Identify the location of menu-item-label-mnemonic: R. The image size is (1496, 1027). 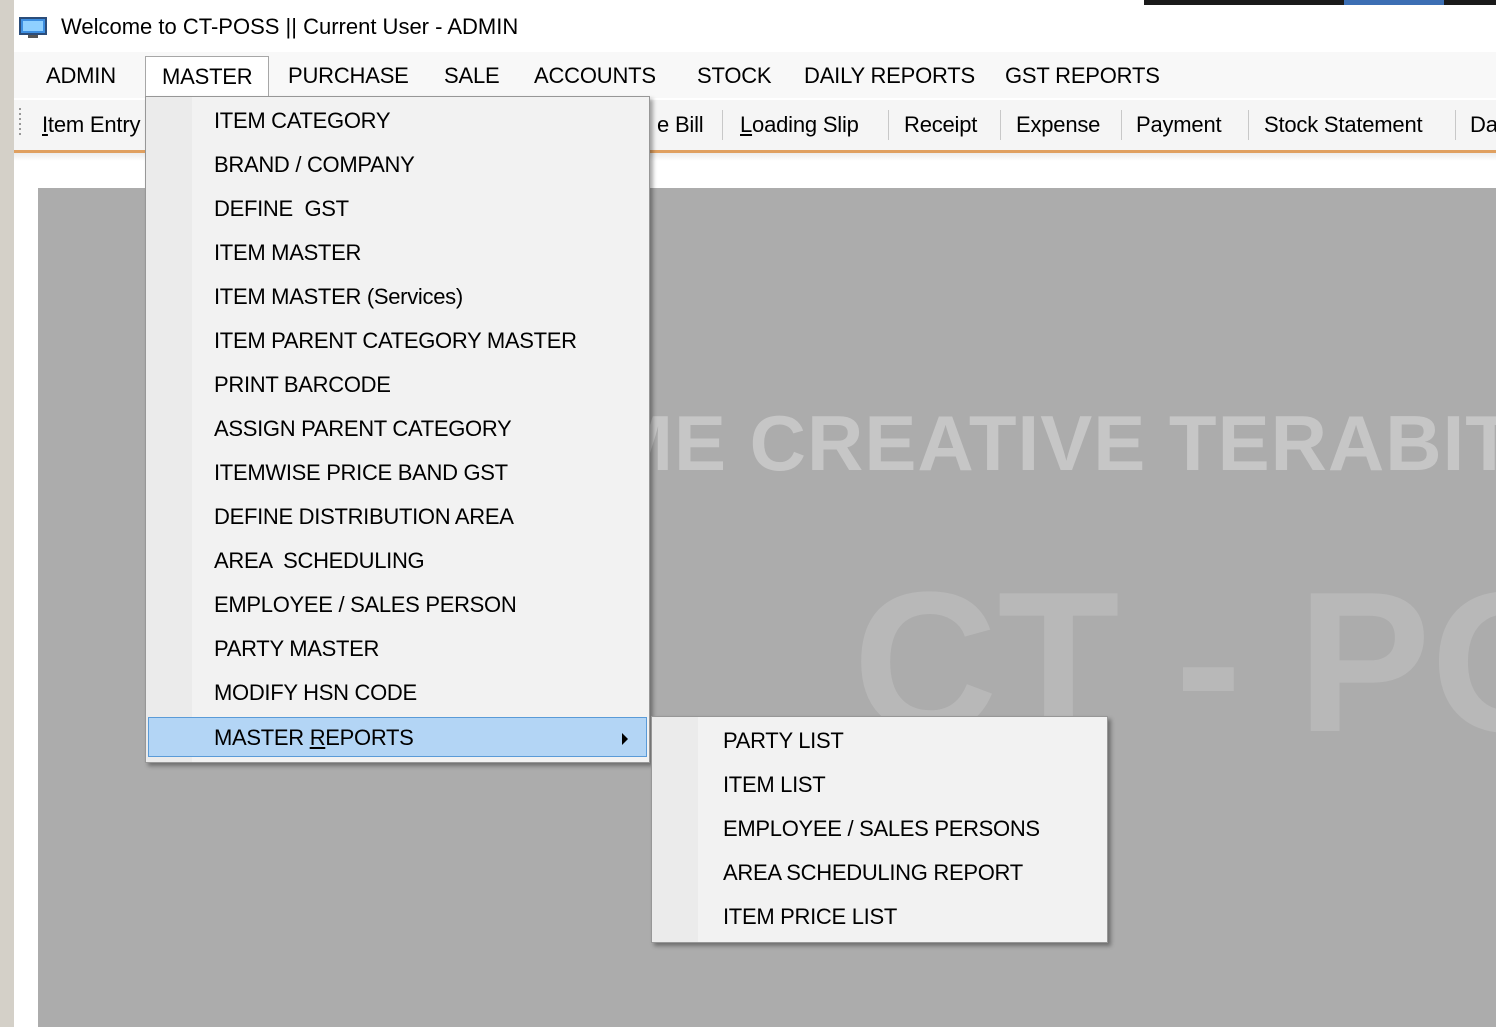
(317, 737).